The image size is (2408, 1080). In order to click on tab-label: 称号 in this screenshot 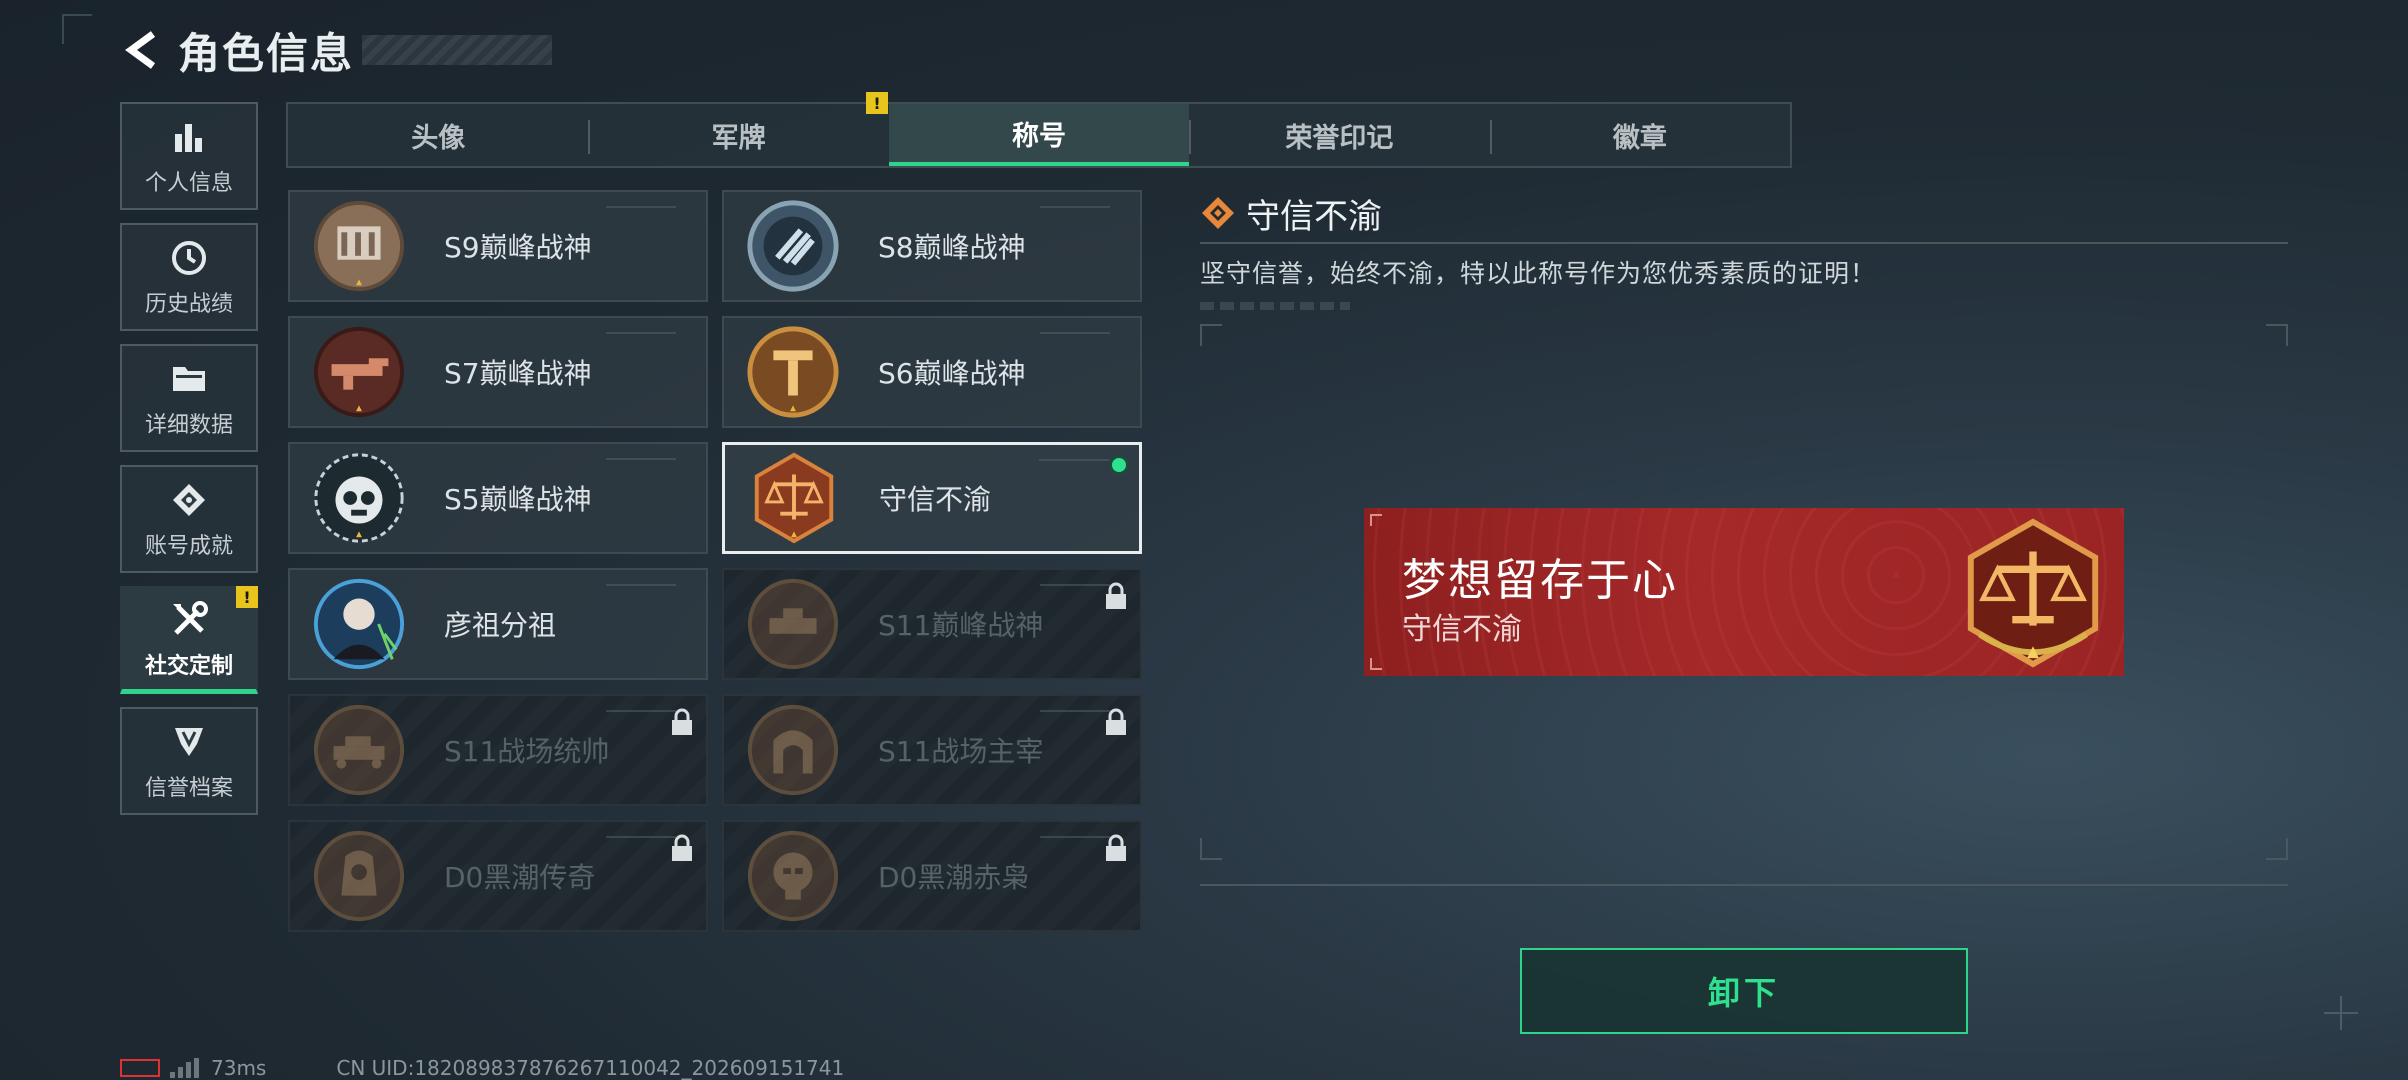, I will do `click(1039, 136)`.